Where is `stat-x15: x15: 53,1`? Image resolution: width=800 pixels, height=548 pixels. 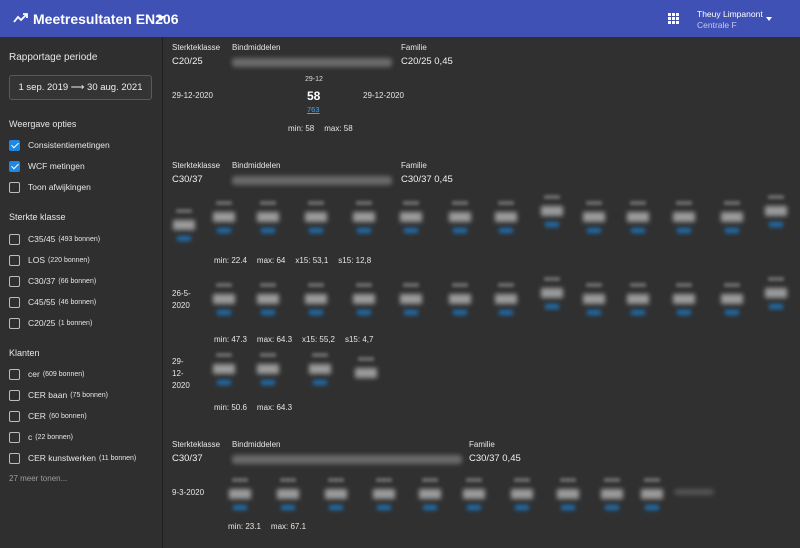 stat-x15: x15: 53,1 is located at coordinates (312, 260).